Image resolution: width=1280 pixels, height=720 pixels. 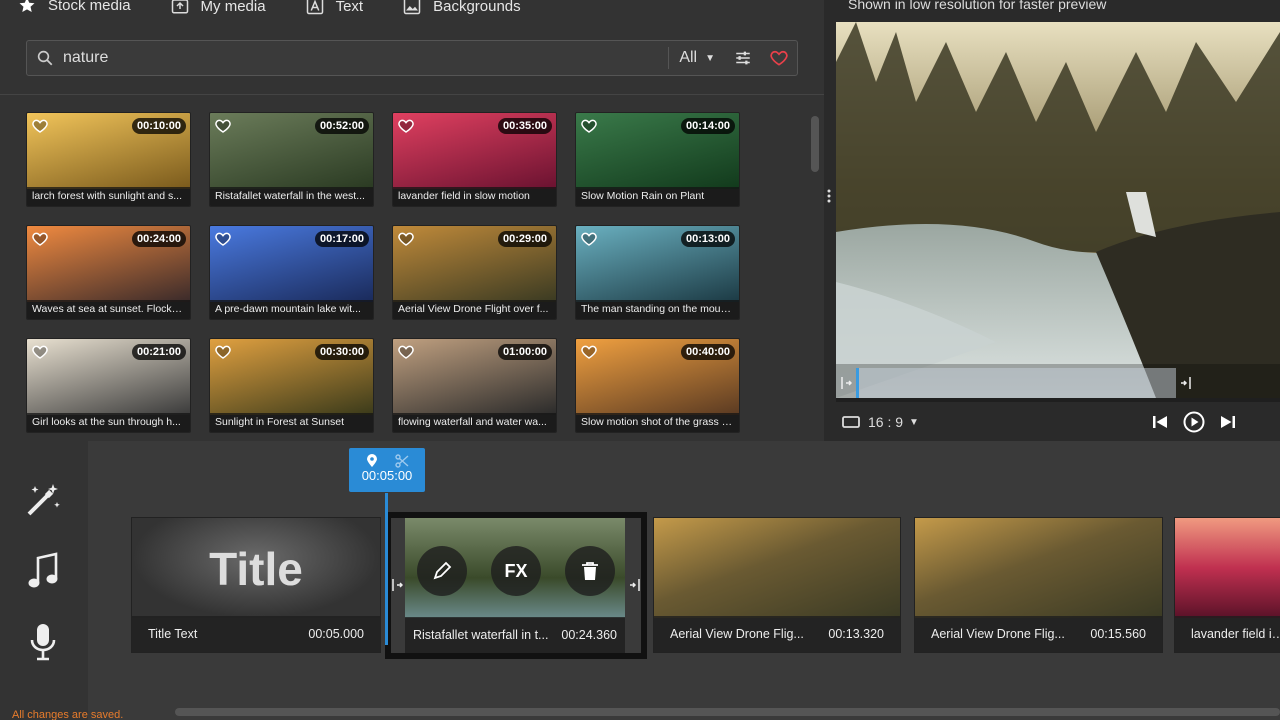 I want to click on playhead-line, so click(x=386, y=569).